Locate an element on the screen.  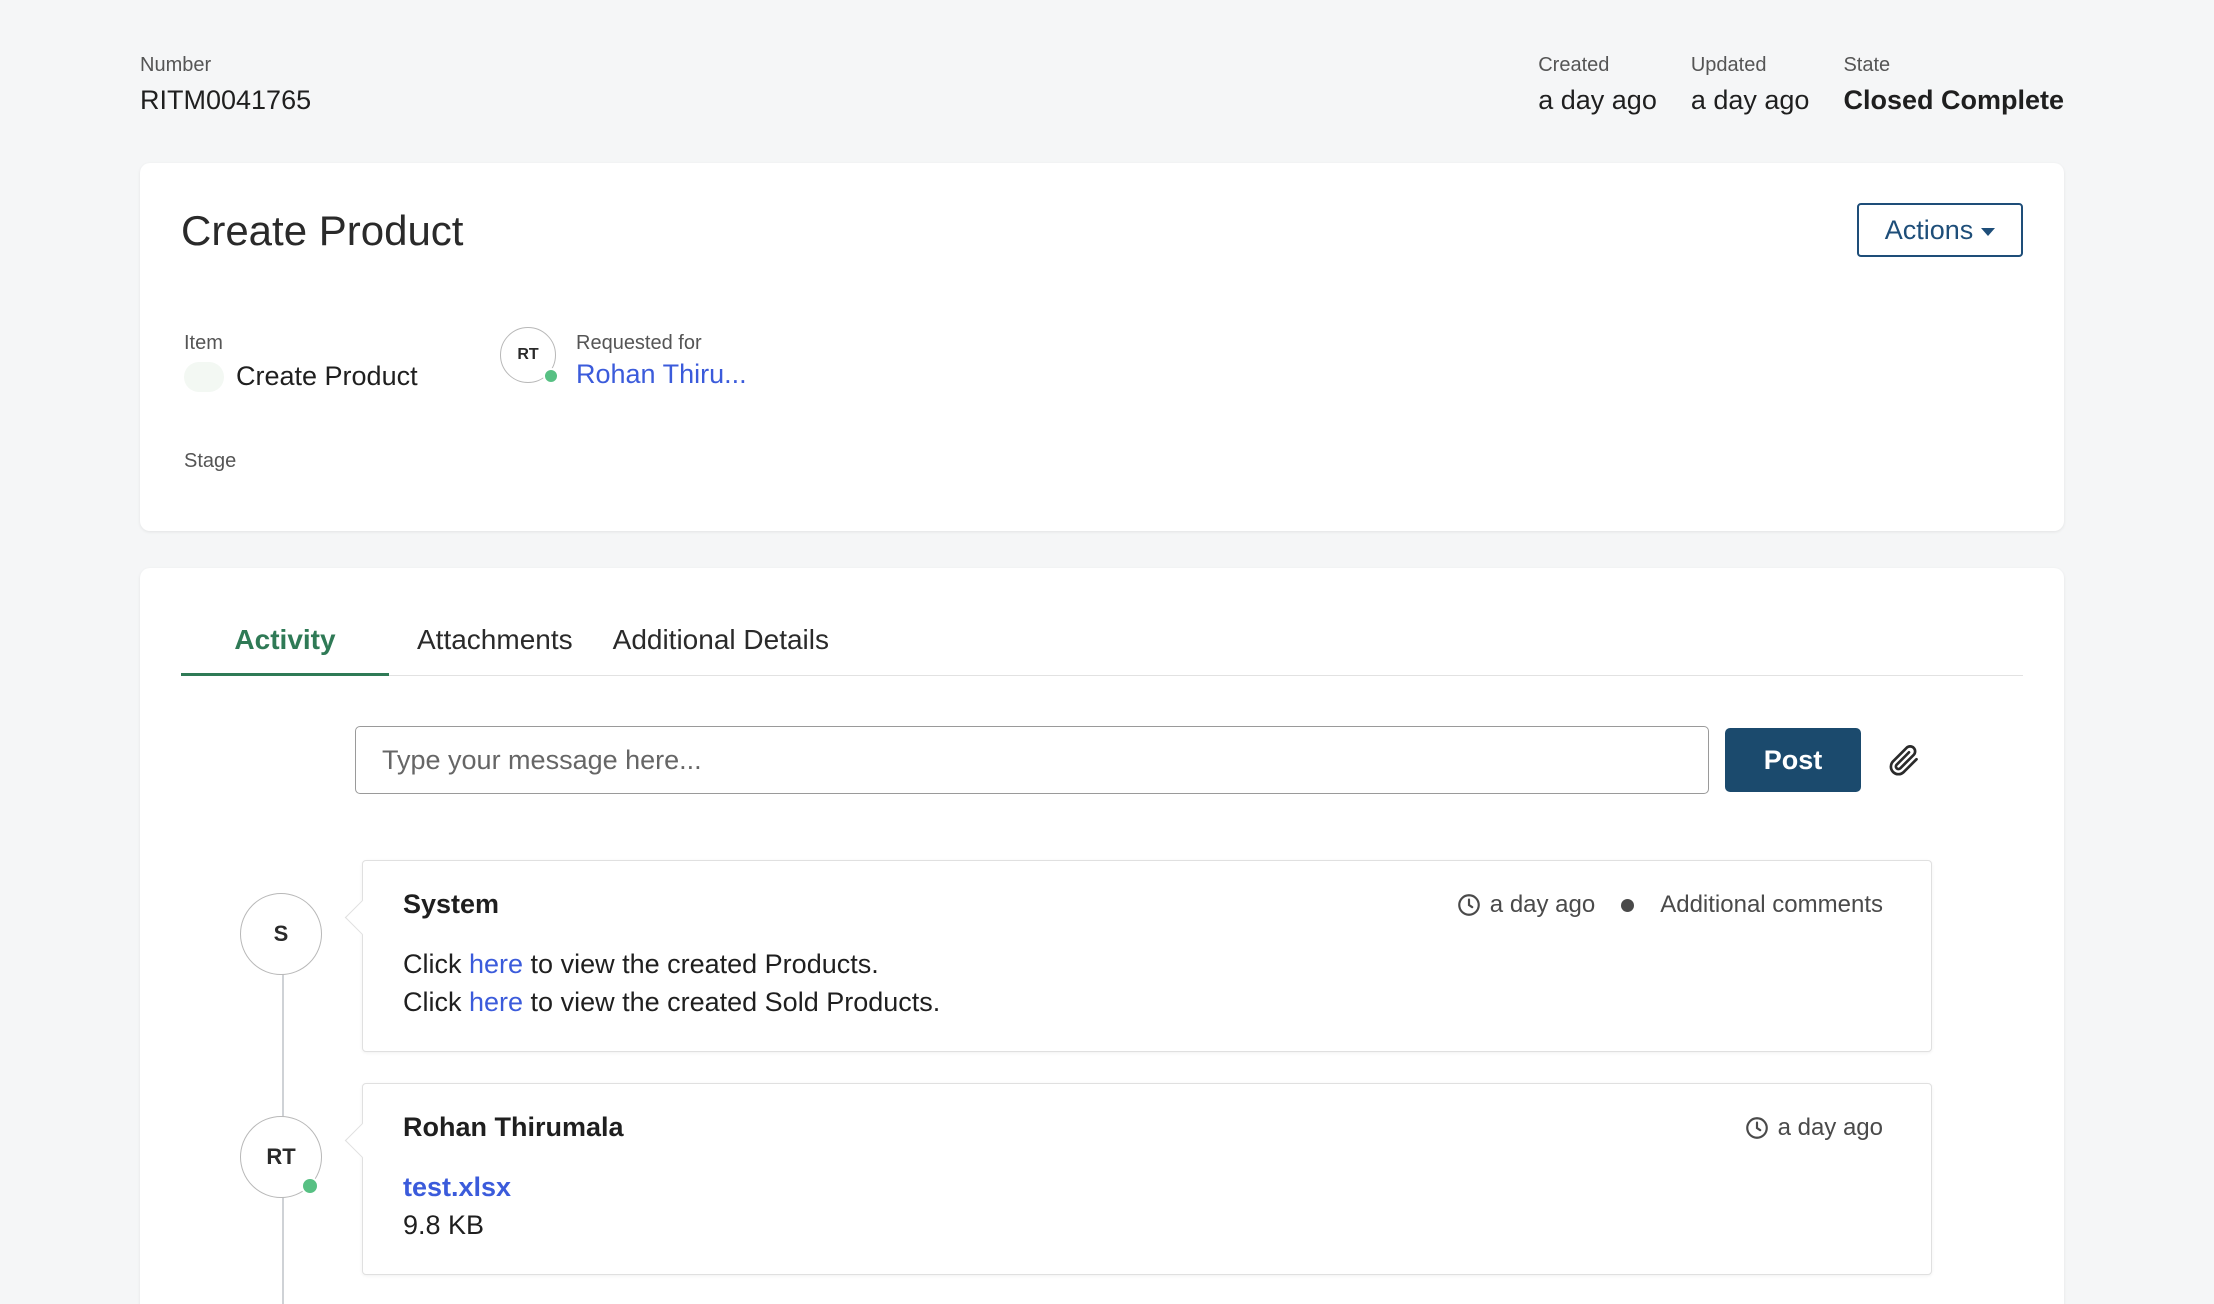
line-suffix: to view the created Sold Products. is located at coordinates (732, 1002).